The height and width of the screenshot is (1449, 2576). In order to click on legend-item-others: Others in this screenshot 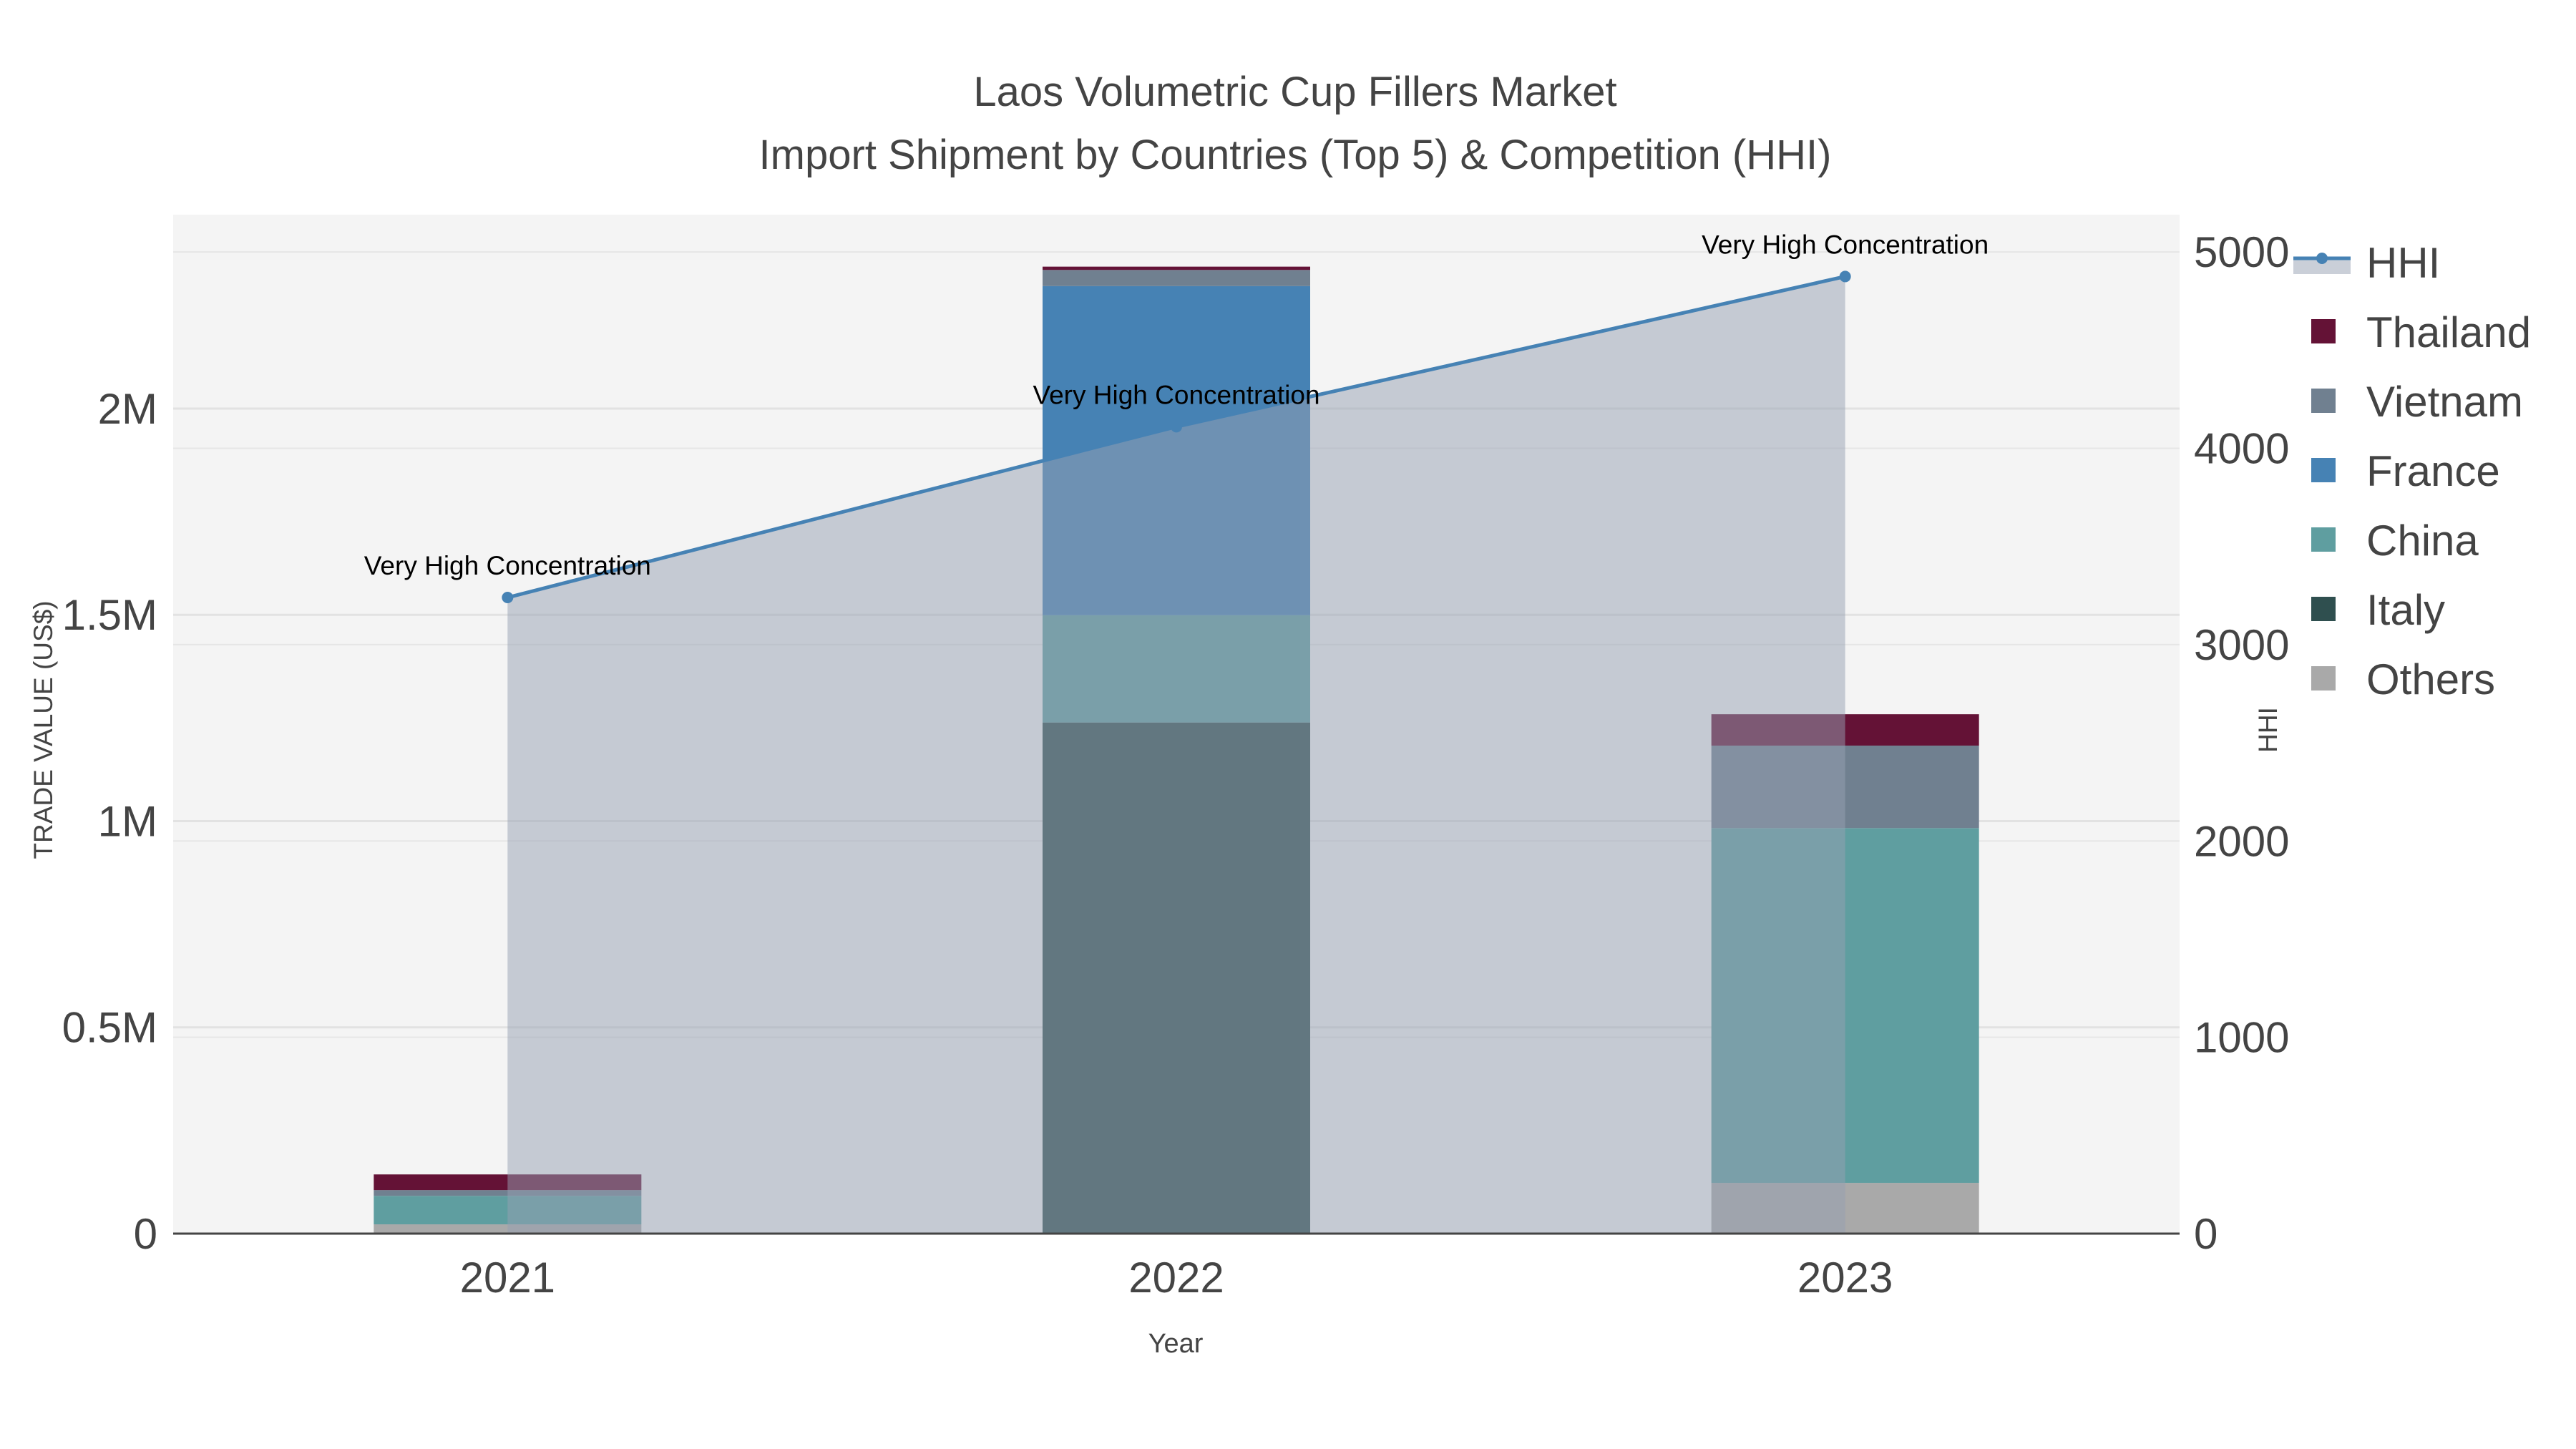, I will do `click(2403, 679)`.